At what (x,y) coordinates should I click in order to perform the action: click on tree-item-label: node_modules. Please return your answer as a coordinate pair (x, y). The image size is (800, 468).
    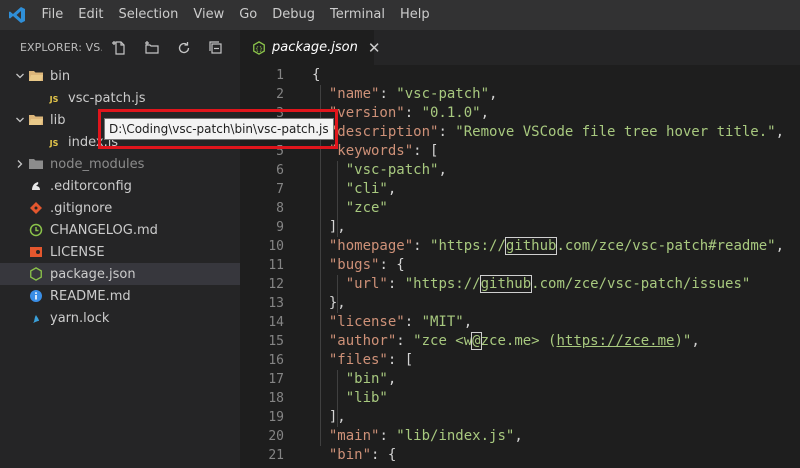
    Looking at the image, I should click on (97, 164).